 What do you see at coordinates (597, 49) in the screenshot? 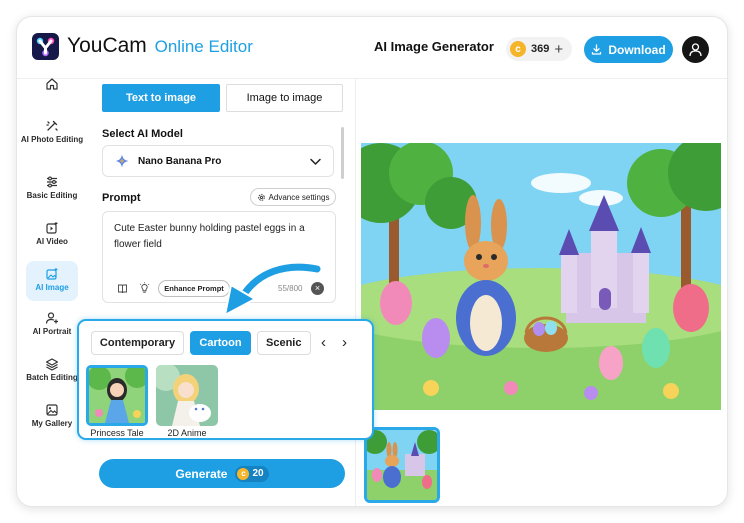
I see `download-icon` at bounding box center [597, 49].